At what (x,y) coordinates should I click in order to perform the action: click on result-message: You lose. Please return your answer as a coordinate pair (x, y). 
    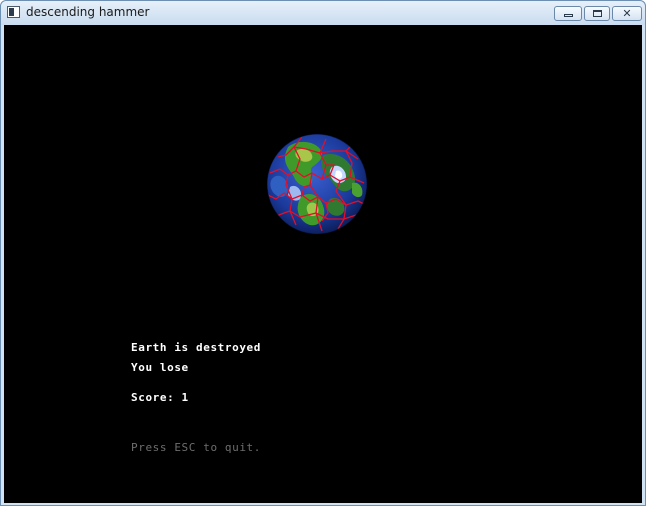
    Looking at the image, I should click on (160, 367).